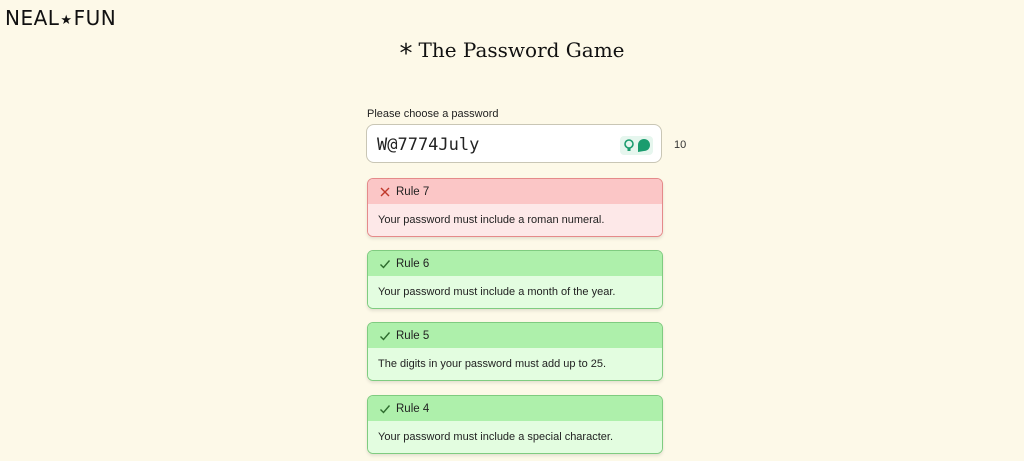 This screenshot has width=1024, height=461. I want to click on page-title: * The Password Game, so click(512, 53).